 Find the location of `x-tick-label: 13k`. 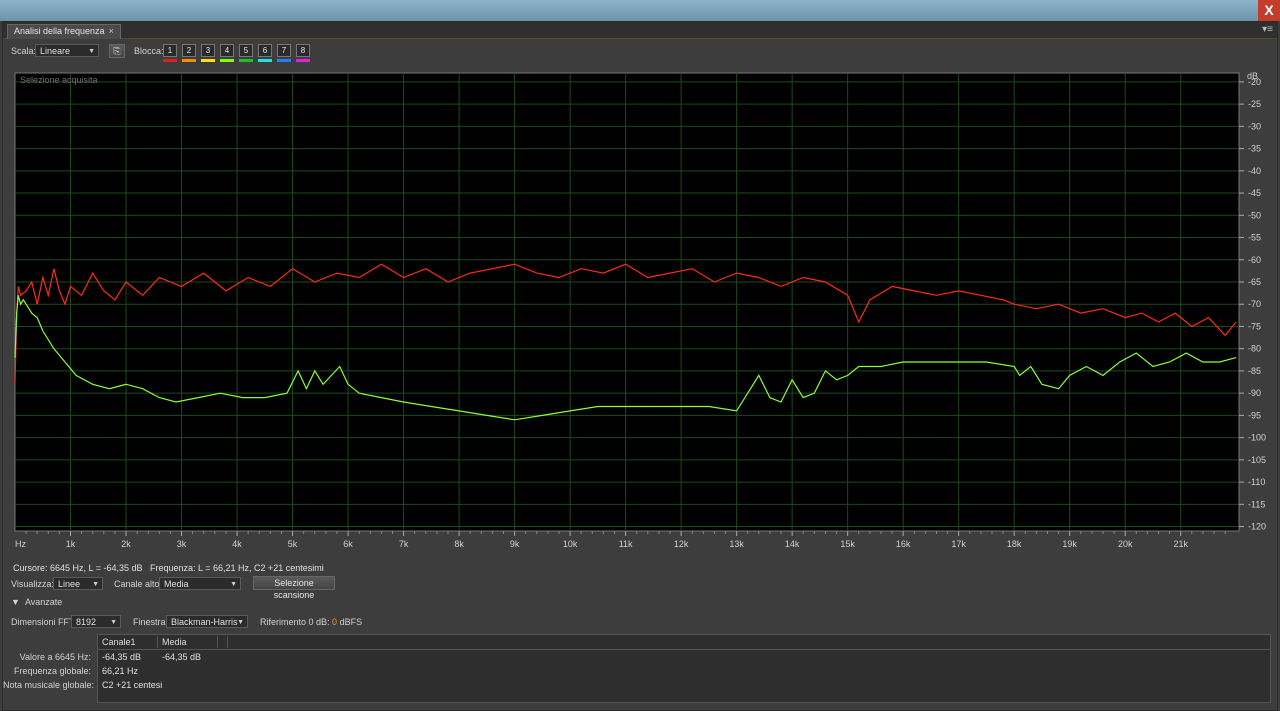

x-tick-label: 13k is located at coordinates (736, 544).